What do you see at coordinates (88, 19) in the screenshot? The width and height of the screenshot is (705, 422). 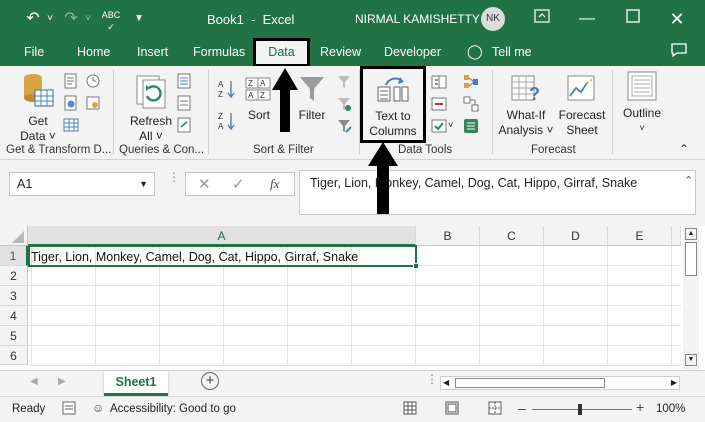 I see `redo-dropdown-icon: ˅` at bounding box center [88, 19].